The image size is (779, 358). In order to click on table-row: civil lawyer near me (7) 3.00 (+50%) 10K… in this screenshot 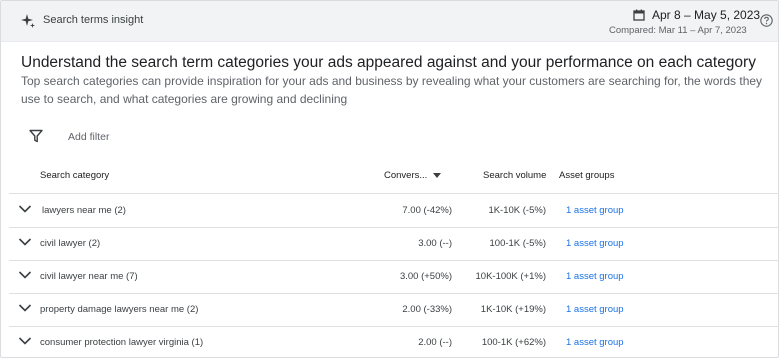, I will do `click(389, 276)`.